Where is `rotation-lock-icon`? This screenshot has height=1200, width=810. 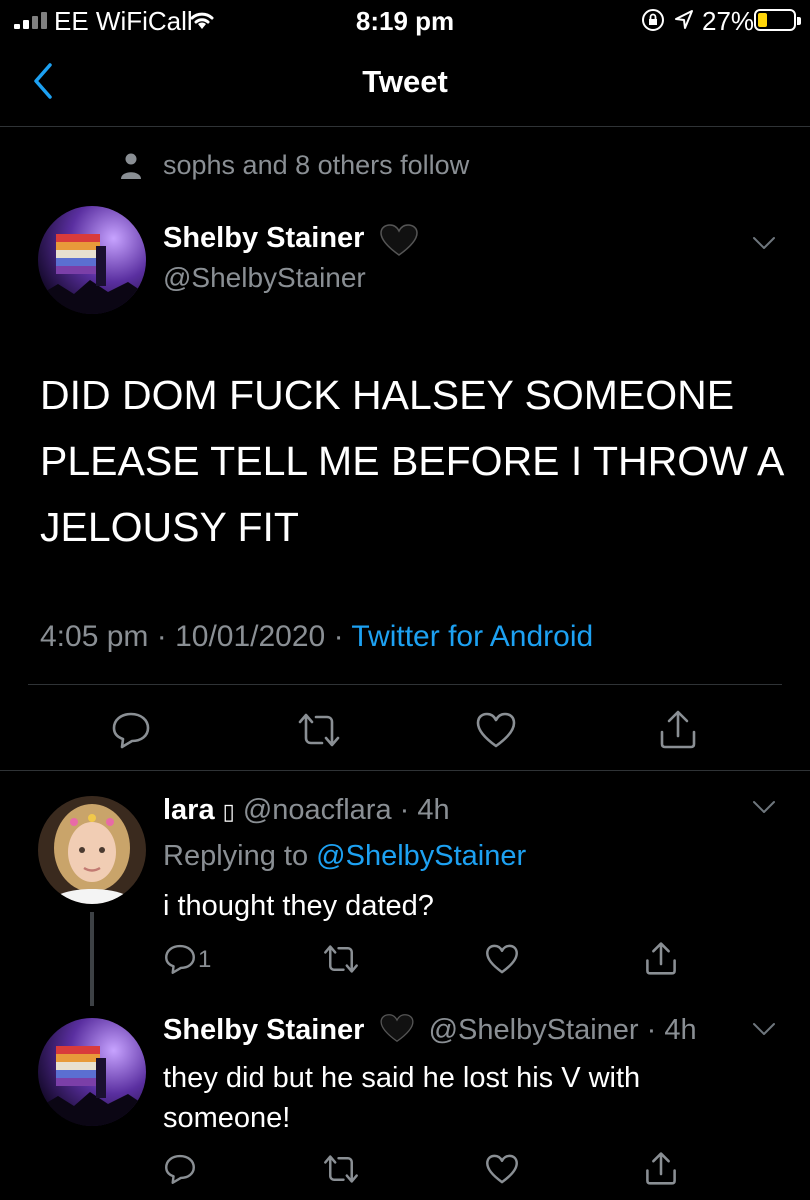 rotation-lock-icon is located at coordinates (653, 20).